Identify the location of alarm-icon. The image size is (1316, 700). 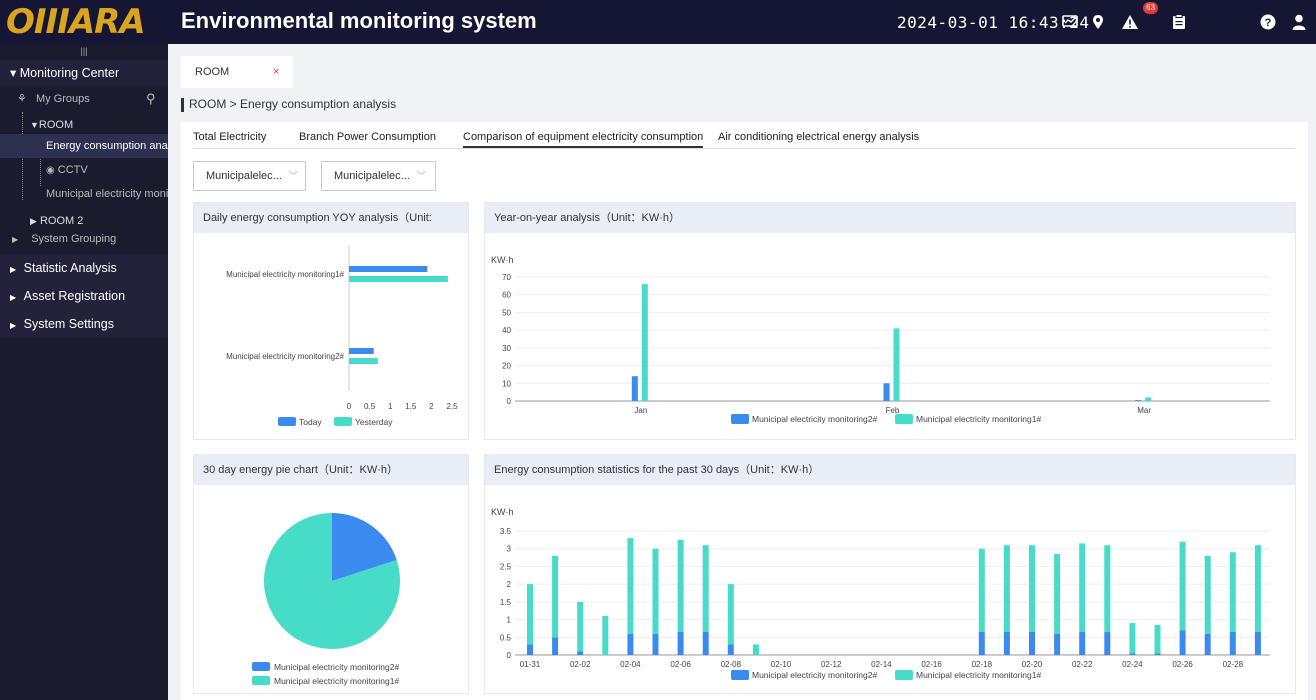
(1130, 22).